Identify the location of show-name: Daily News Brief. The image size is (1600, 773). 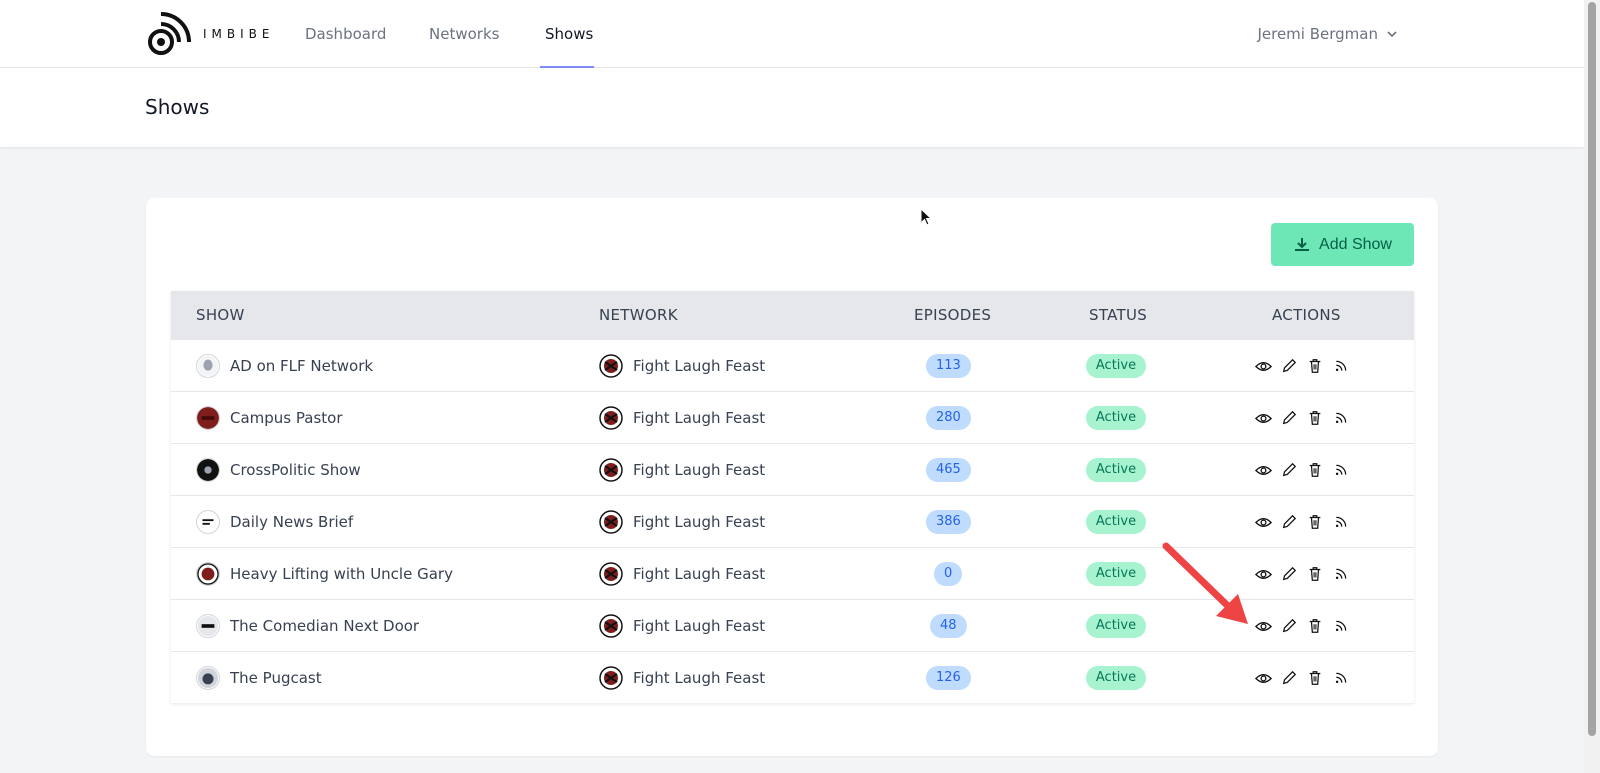
(291, 522).